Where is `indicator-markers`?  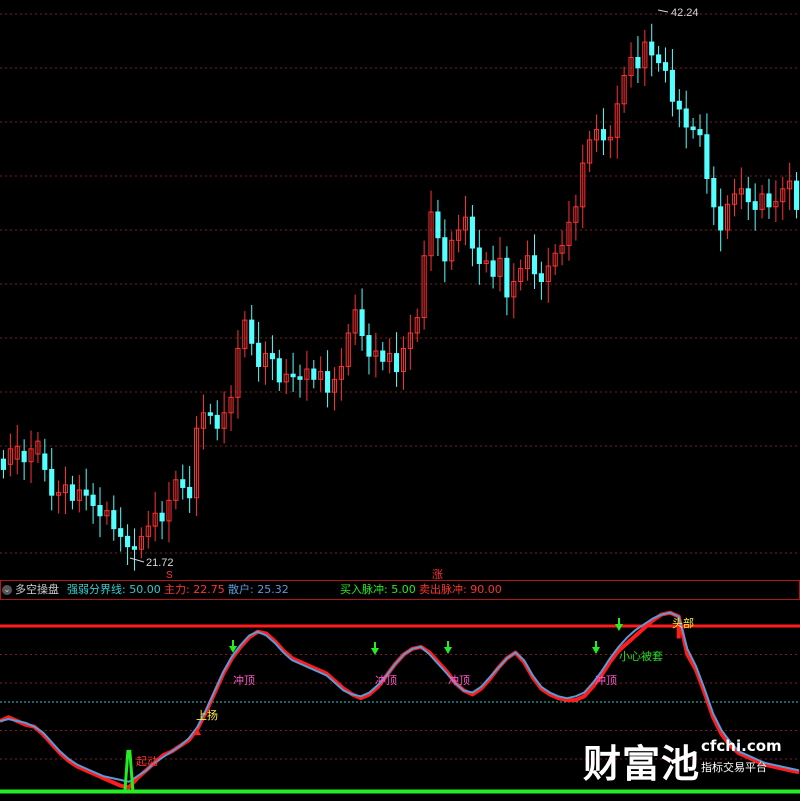 indicator-markers is located at coordinates (408, 676).